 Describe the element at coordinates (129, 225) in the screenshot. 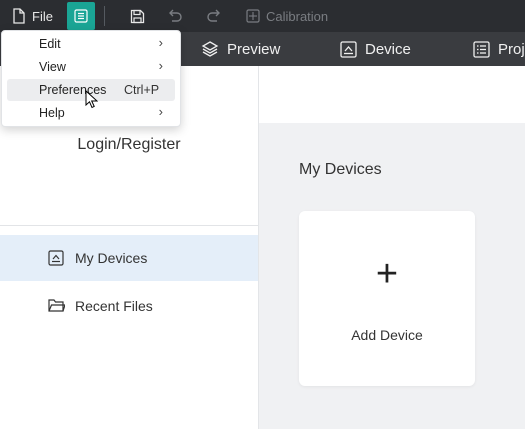

I see `sidebar-divider` at that location.